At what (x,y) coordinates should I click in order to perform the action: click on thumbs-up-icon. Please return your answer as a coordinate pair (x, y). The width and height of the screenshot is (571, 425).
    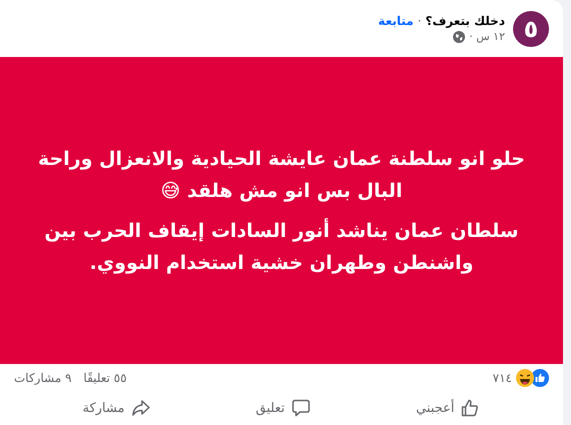
    Looking at the image, I should click on (470, 408).